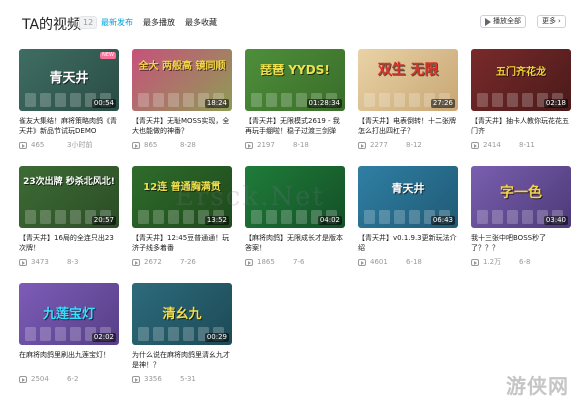 Image resolution: width=584 pixels, height=402 pixels. What do you see at coordinates (295, 80) in the screenshot?
I see `video-thumbnail: 琵琶 YYDS! 01:28:34` at bounding box center [295, 80].